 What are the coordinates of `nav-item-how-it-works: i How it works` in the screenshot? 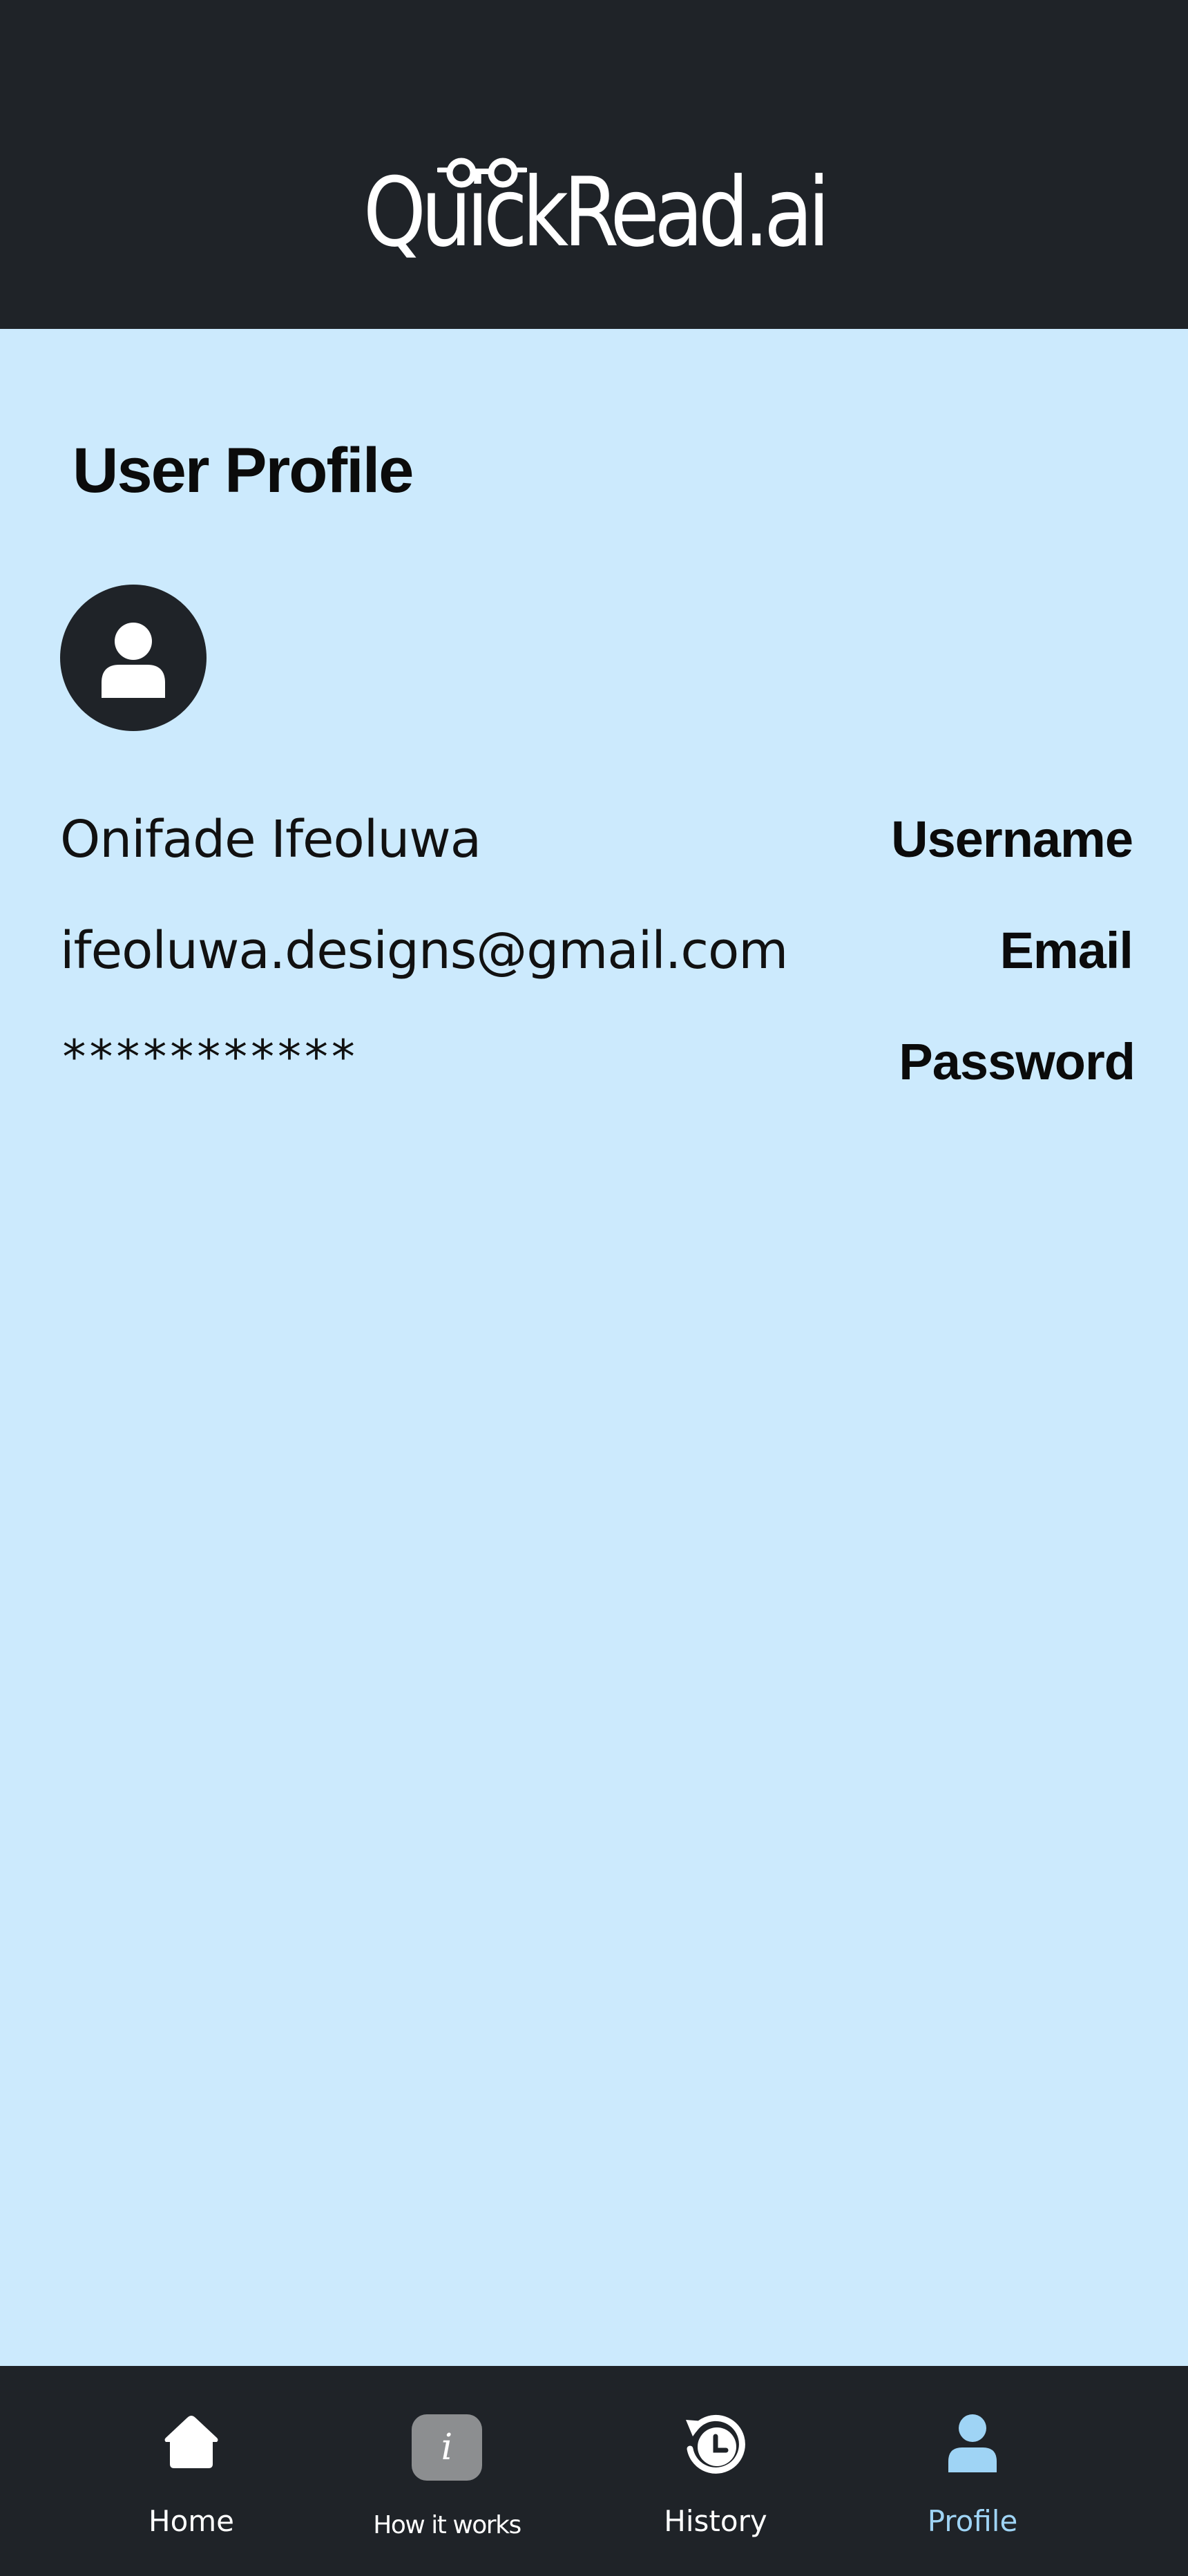 It's located at (446, 2471).